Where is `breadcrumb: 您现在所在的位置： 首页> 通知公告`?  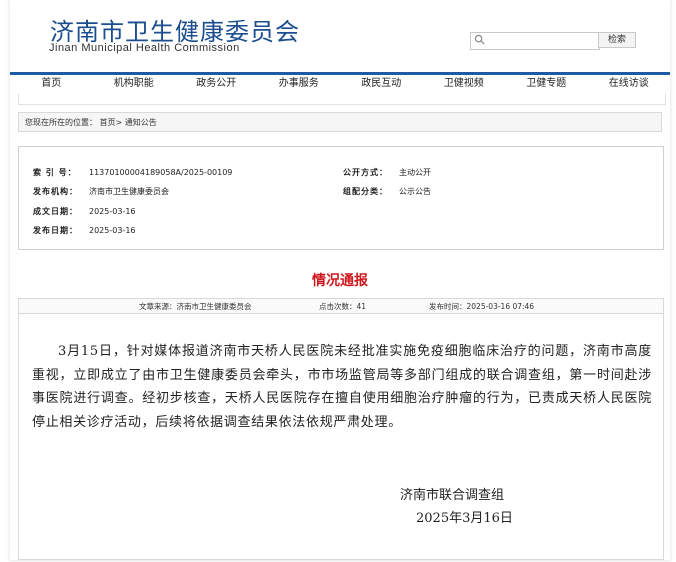 breadcrumb: 您现在所在的位置： 首页> 通知公告 is located at coordinates (340, 122).